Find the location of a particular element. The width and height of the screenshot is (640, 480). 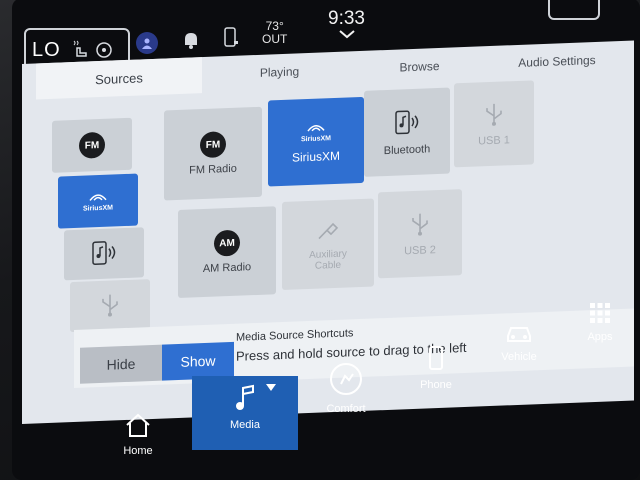

source-bluetooth: Bluetooth is located at coordinates (407, 132).